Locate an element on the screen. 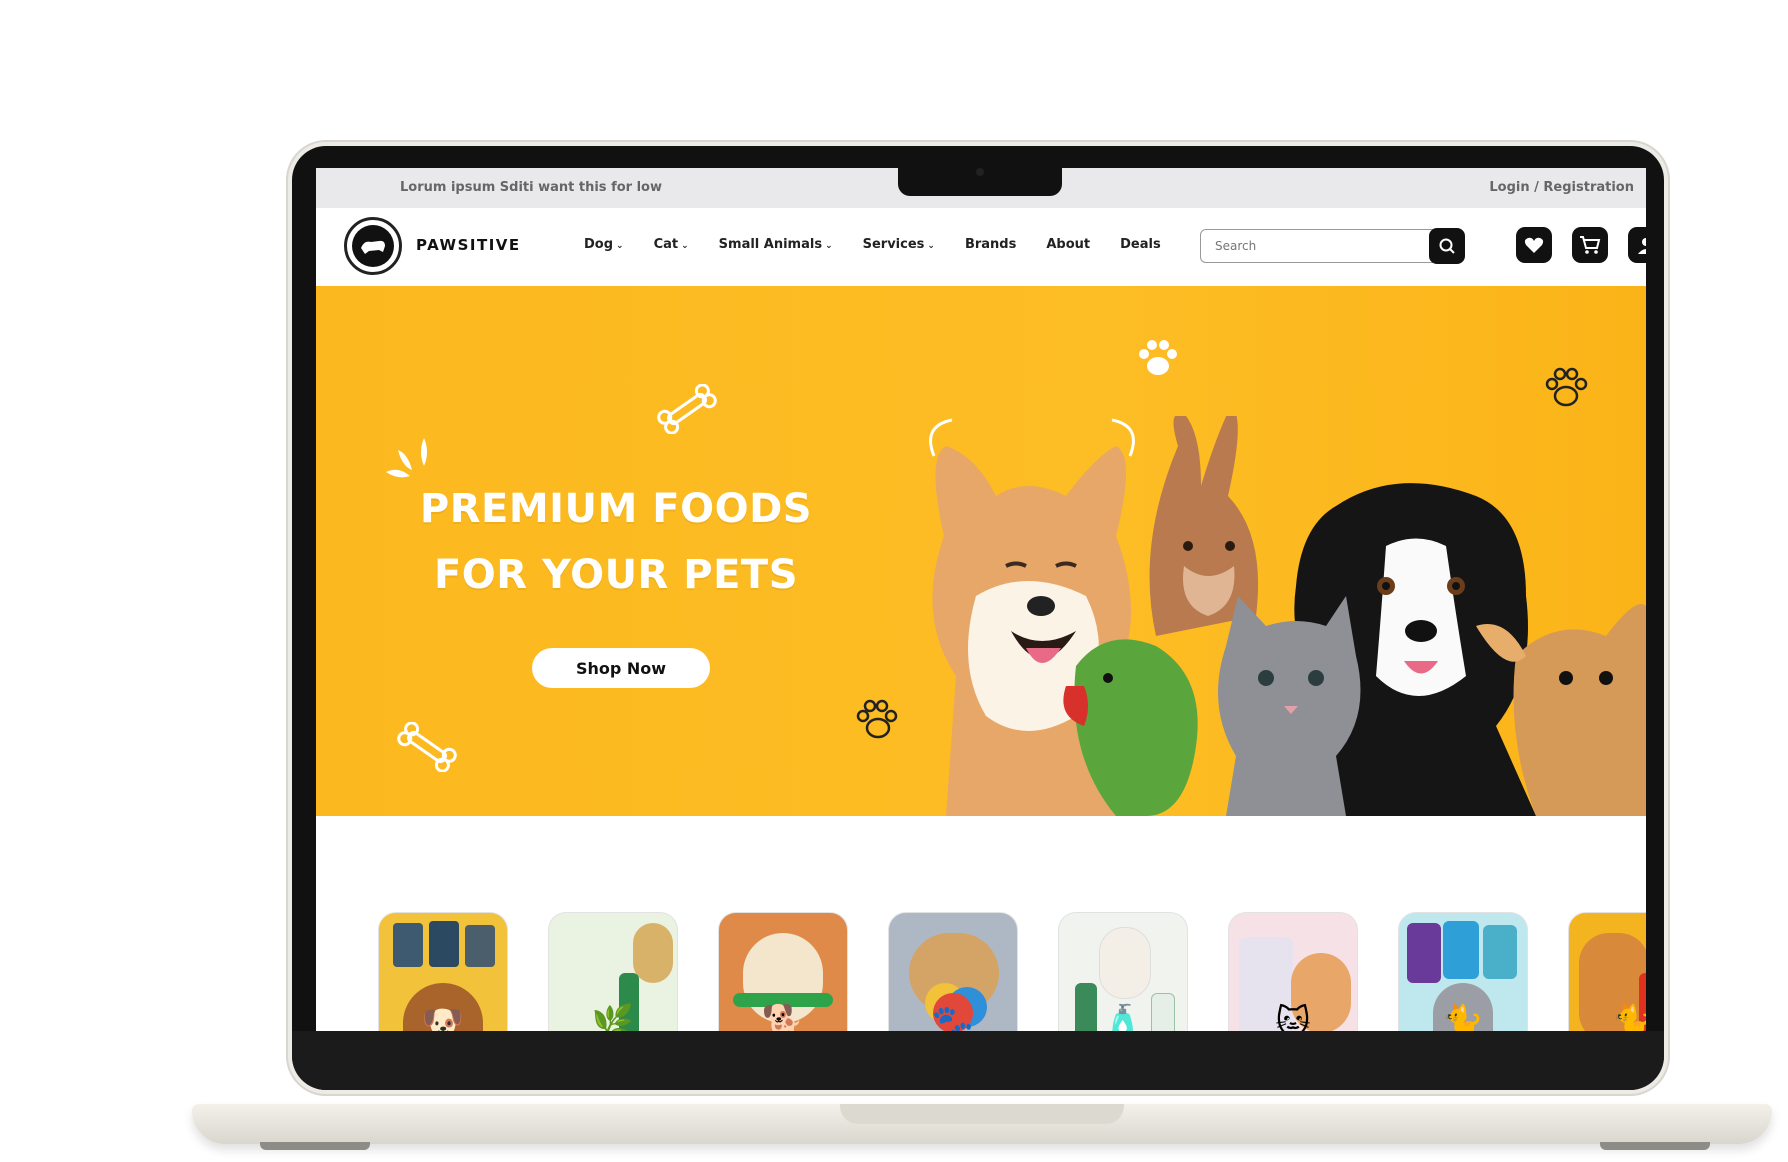 Image resolution: width=1788 pixels, height=1162 pixels. nav-item-cat: Cat ⌄ is located at coordinates (671, 244).